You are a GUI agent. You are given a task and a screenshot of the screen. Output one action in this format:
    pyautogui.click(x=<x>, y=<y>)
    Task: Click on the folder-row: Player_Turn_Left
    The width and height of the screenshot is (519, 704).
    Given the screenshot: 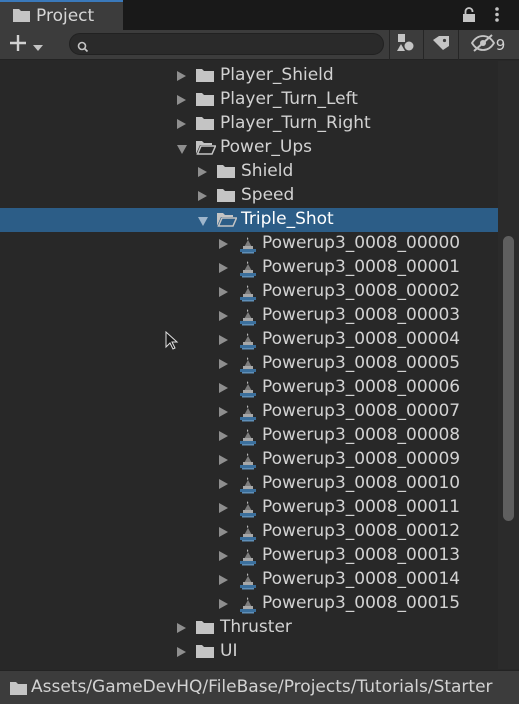 What is the action you would take?
    pyautogui.click(x=249, y=100)
    